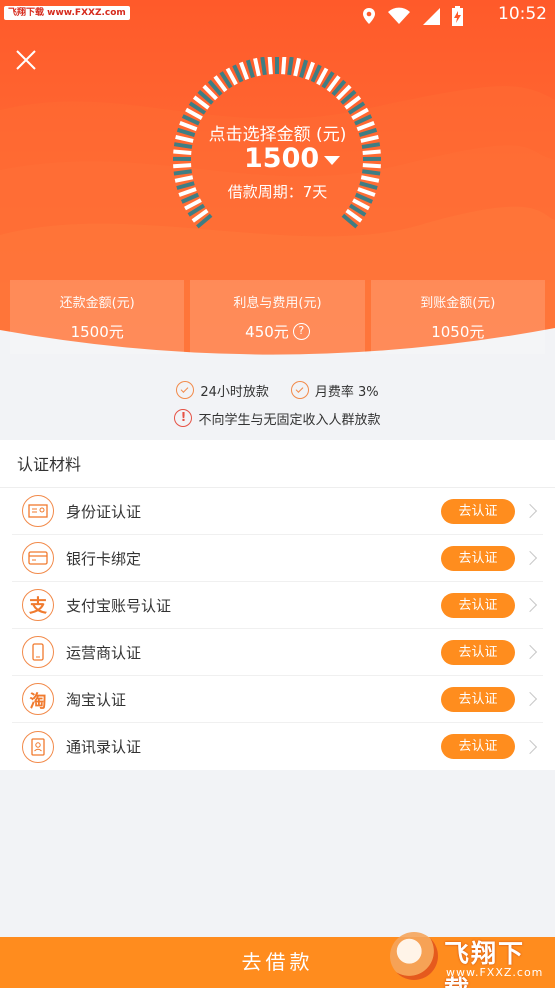 The height and width of the screenshot is (988, 555). What do you see at coordinates (301, 331) in the screenshot?
I see `help-icon: ?` at bounding box center [301, 331].